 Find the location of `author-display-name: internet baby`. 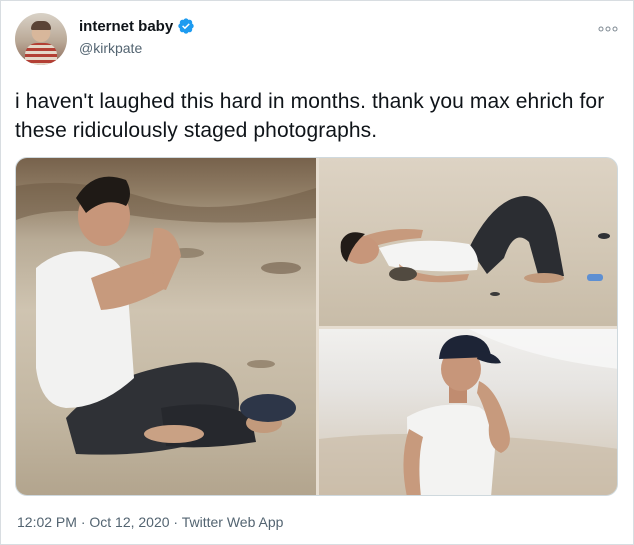

author-display-name: internet baby is located at coordinates (126, 26).